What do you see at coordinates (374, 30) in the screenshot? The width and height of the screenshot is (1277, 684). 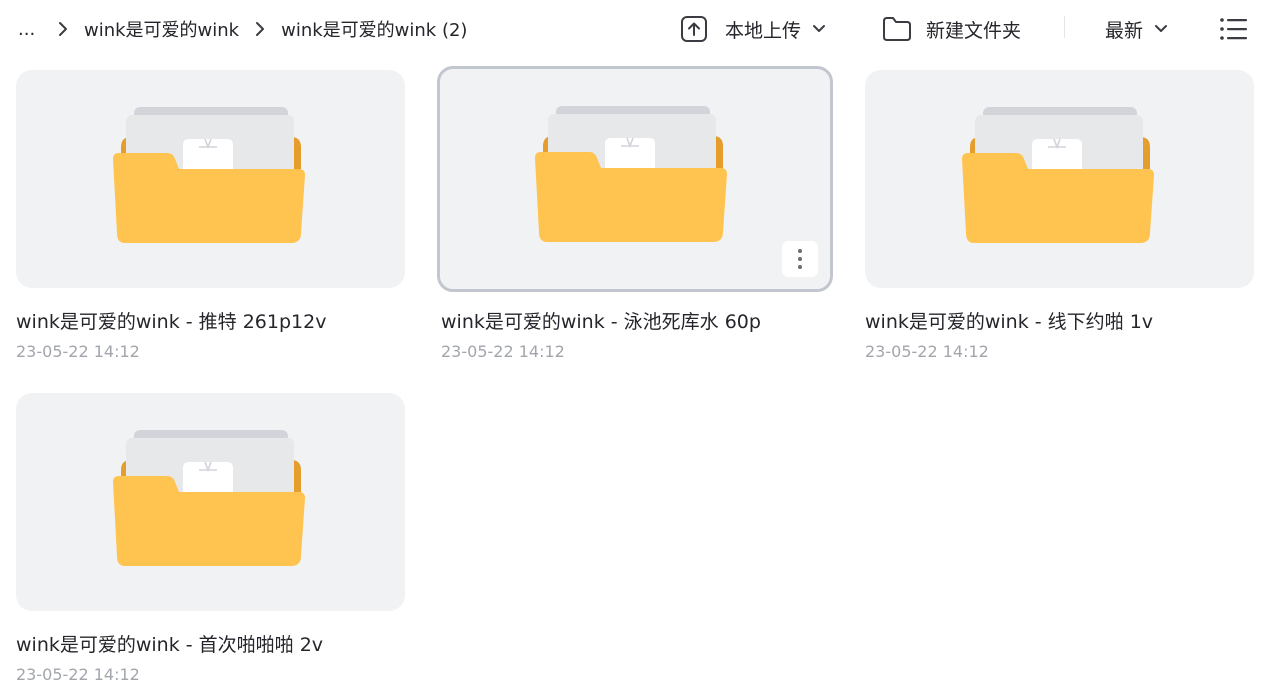 I see `breadcrumb-item-current: wink是可爱的wink (2)` at bounding box center [374, 30].